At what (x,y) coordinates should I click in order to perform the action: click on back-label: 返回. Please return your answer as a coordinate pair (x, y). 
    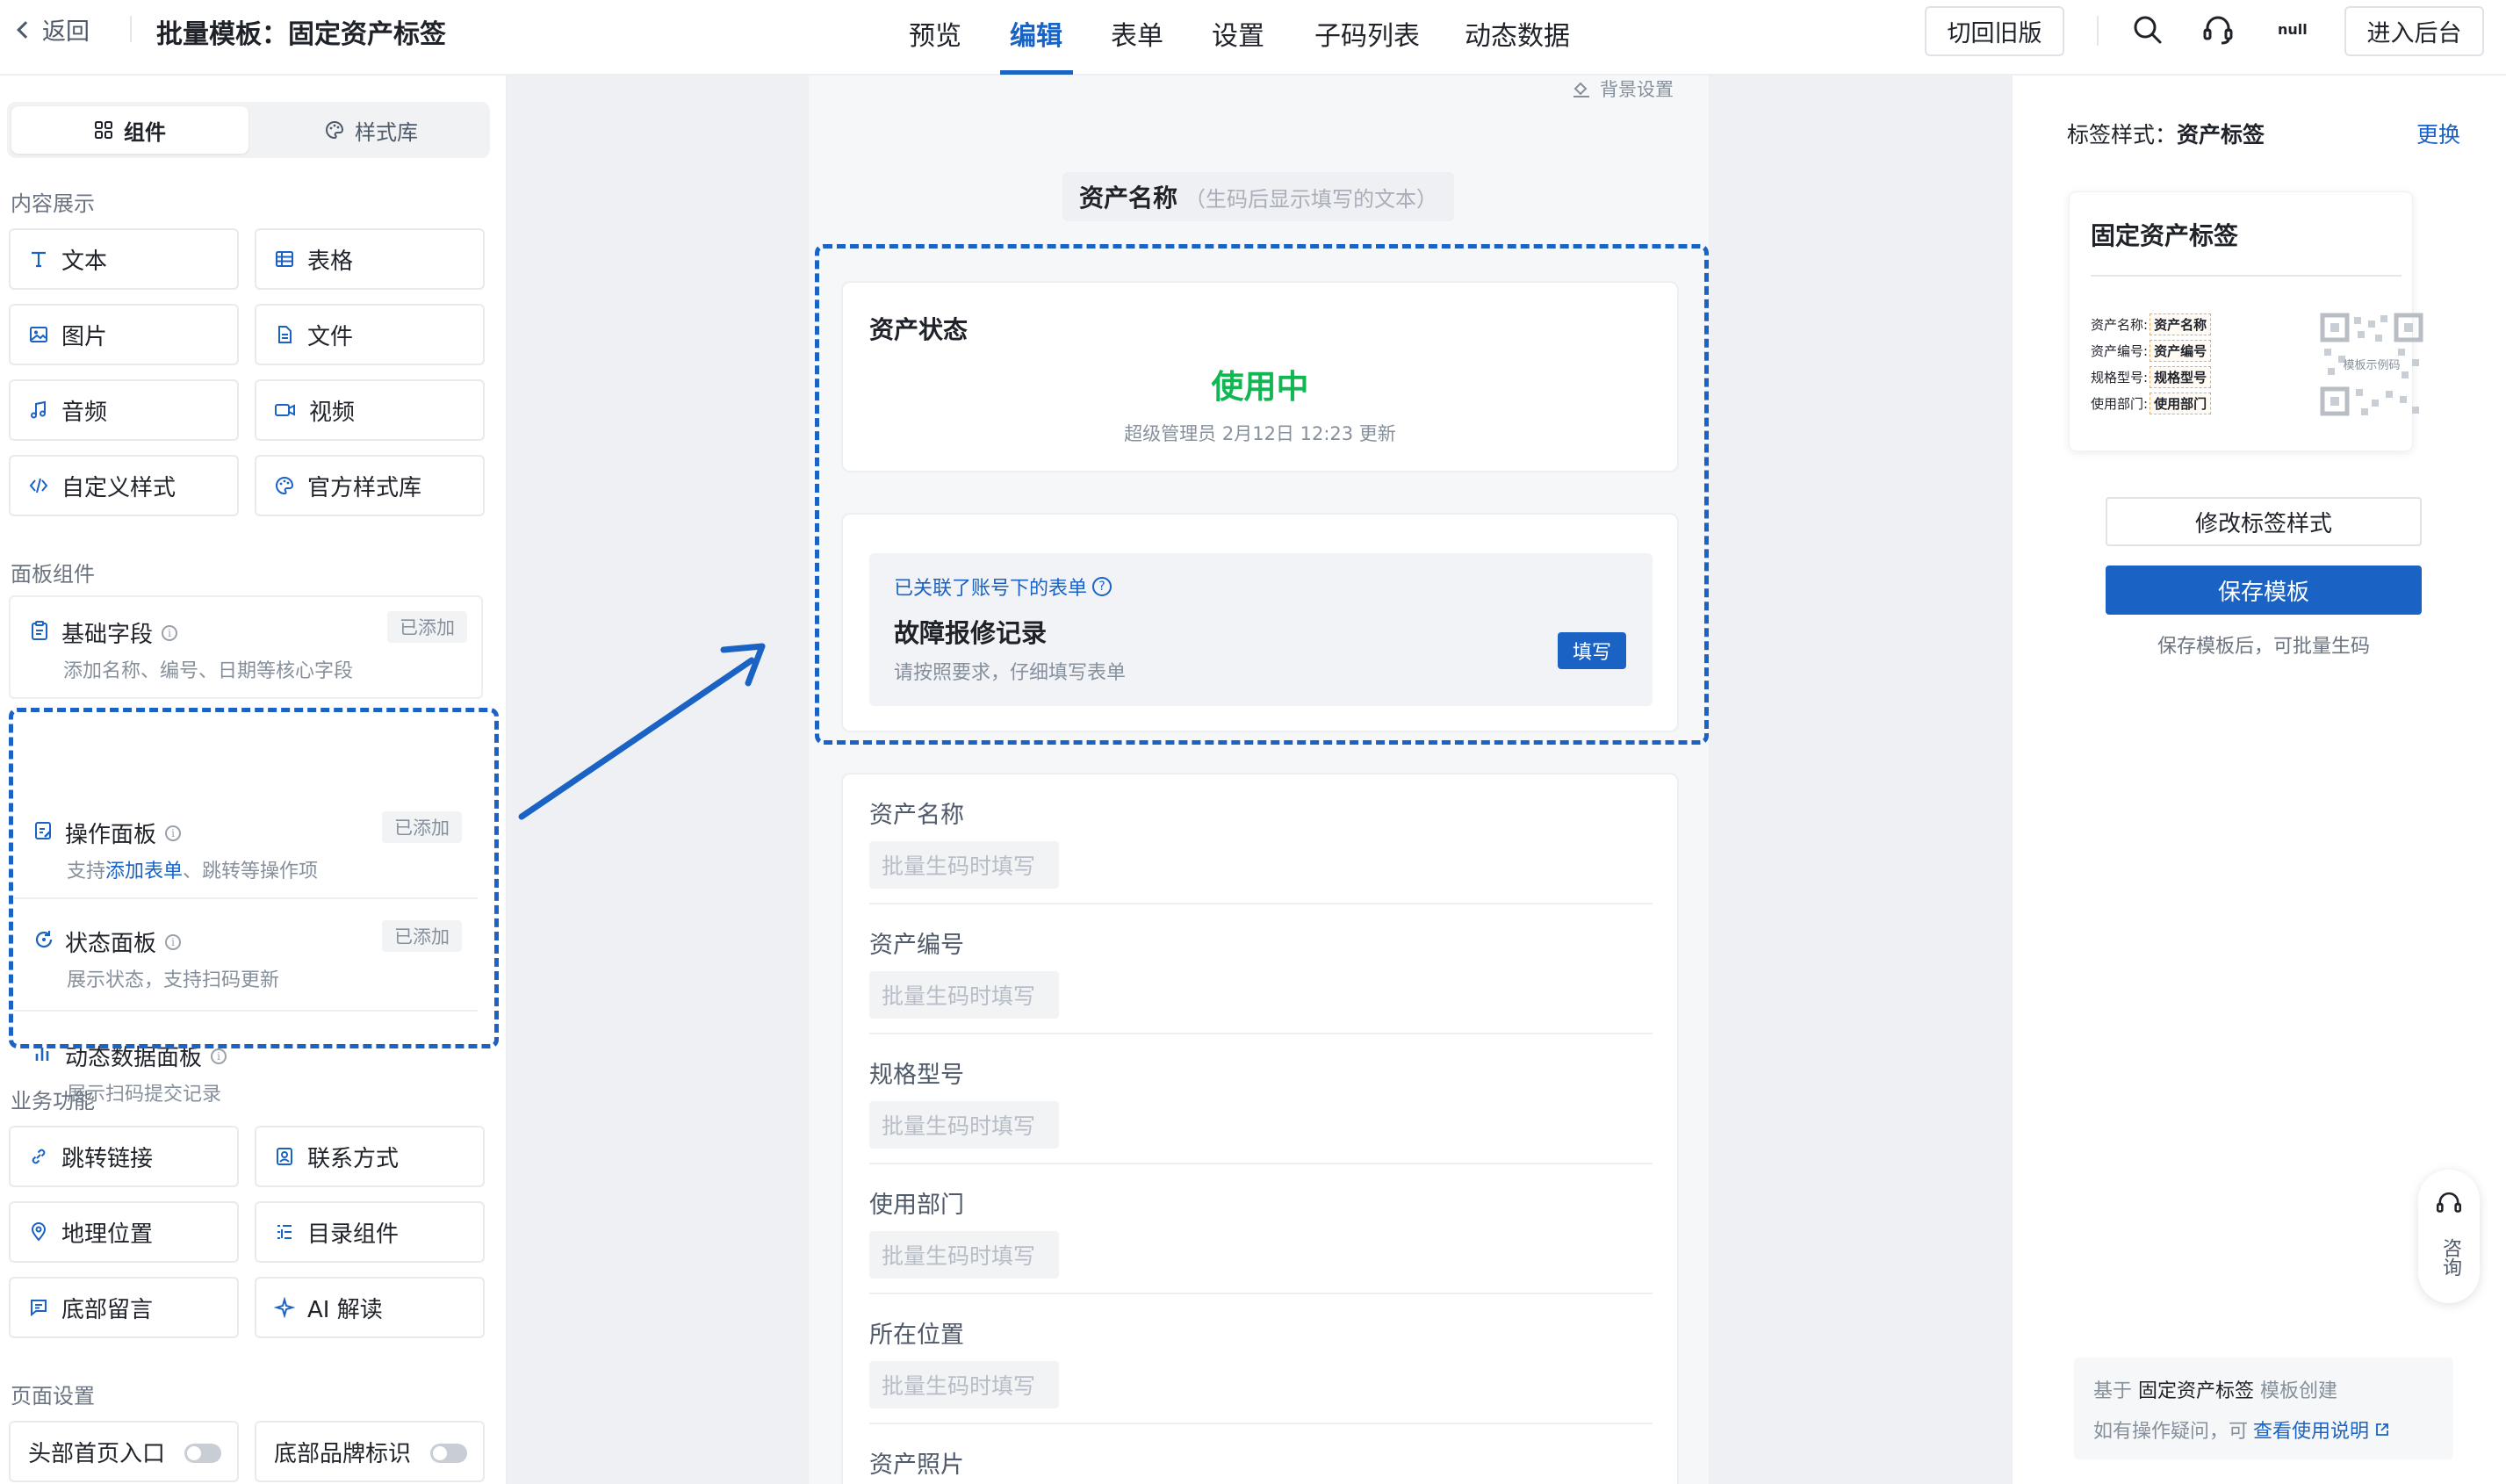
    Looking at the image, I should click on (66, 32).